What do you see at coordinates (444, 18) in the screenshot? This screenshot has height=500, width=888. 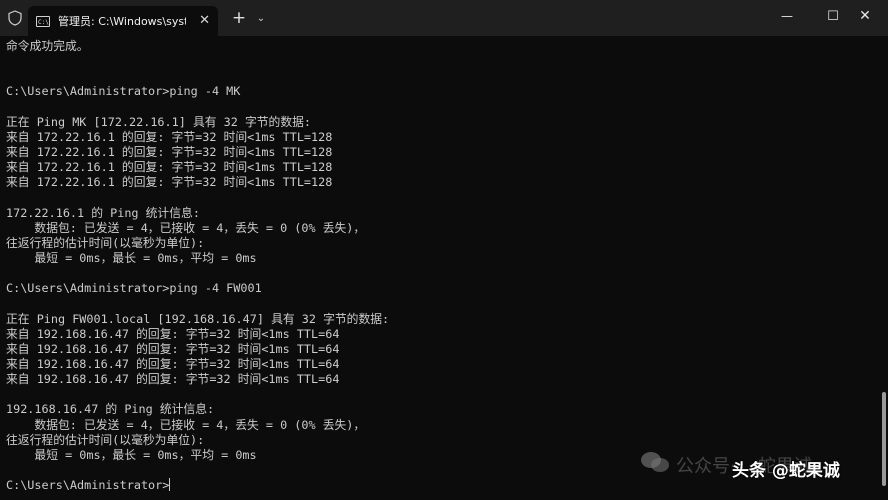 I see `title-bar: C:\ 管理员: C:\Windows\system32 ✕ + ⌄ — ☐ ✕` at bounding box center [444, 18].